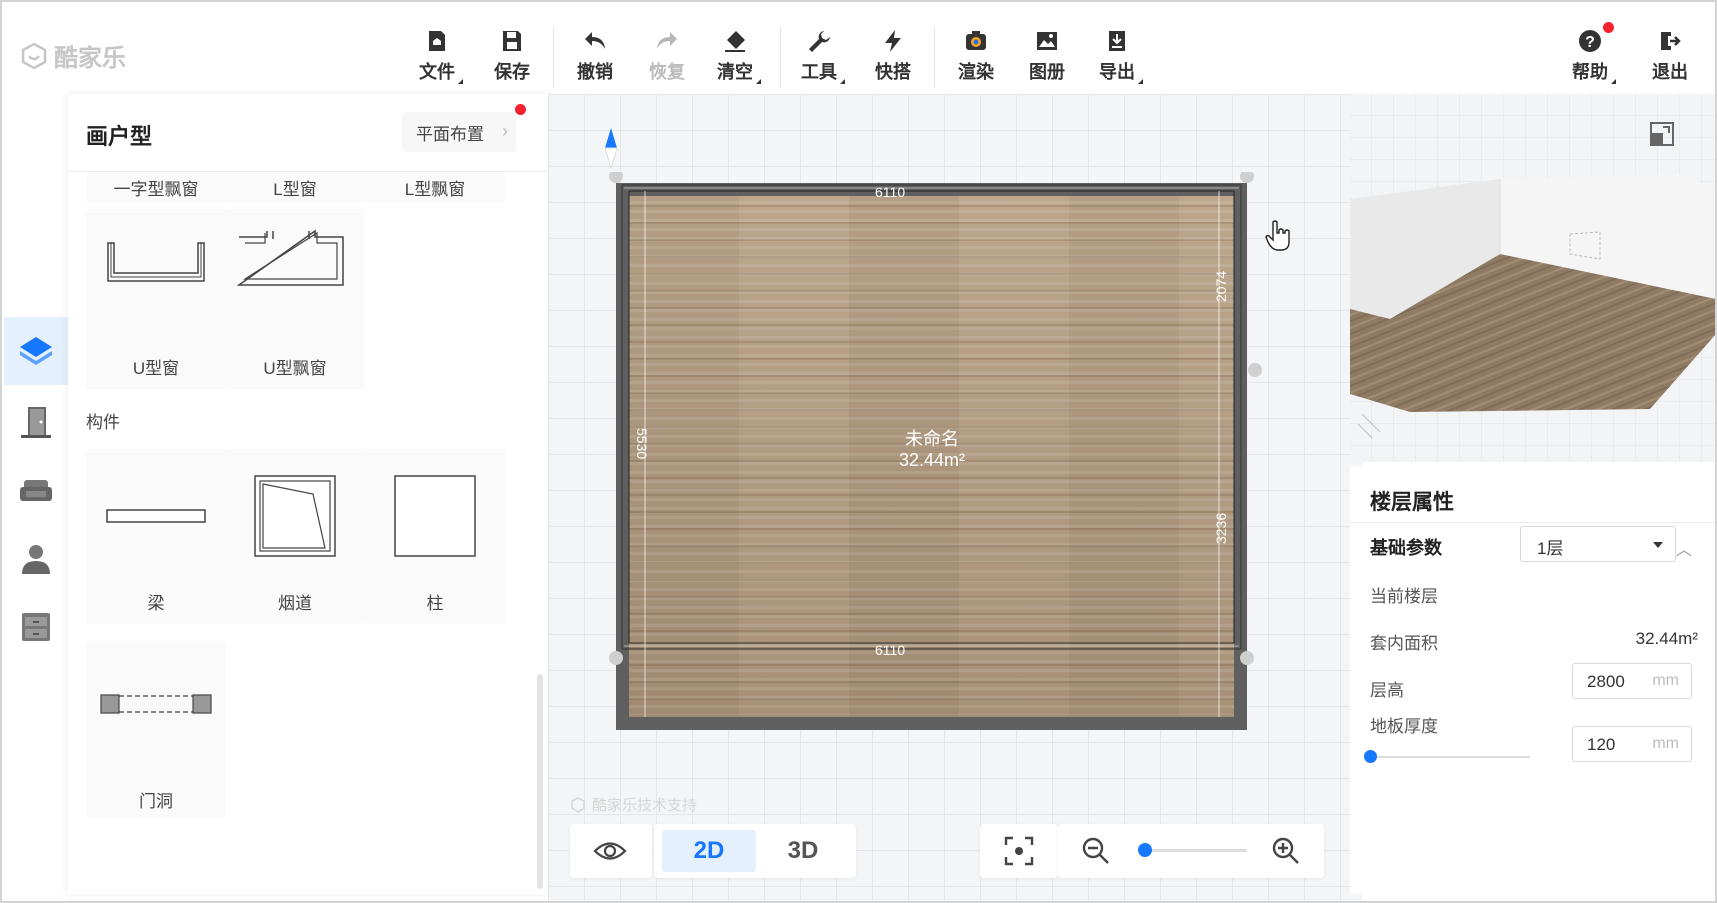 This screenshot has width=1717, height=903. I want to click on rail-item-cabinet, so click(36, 627).